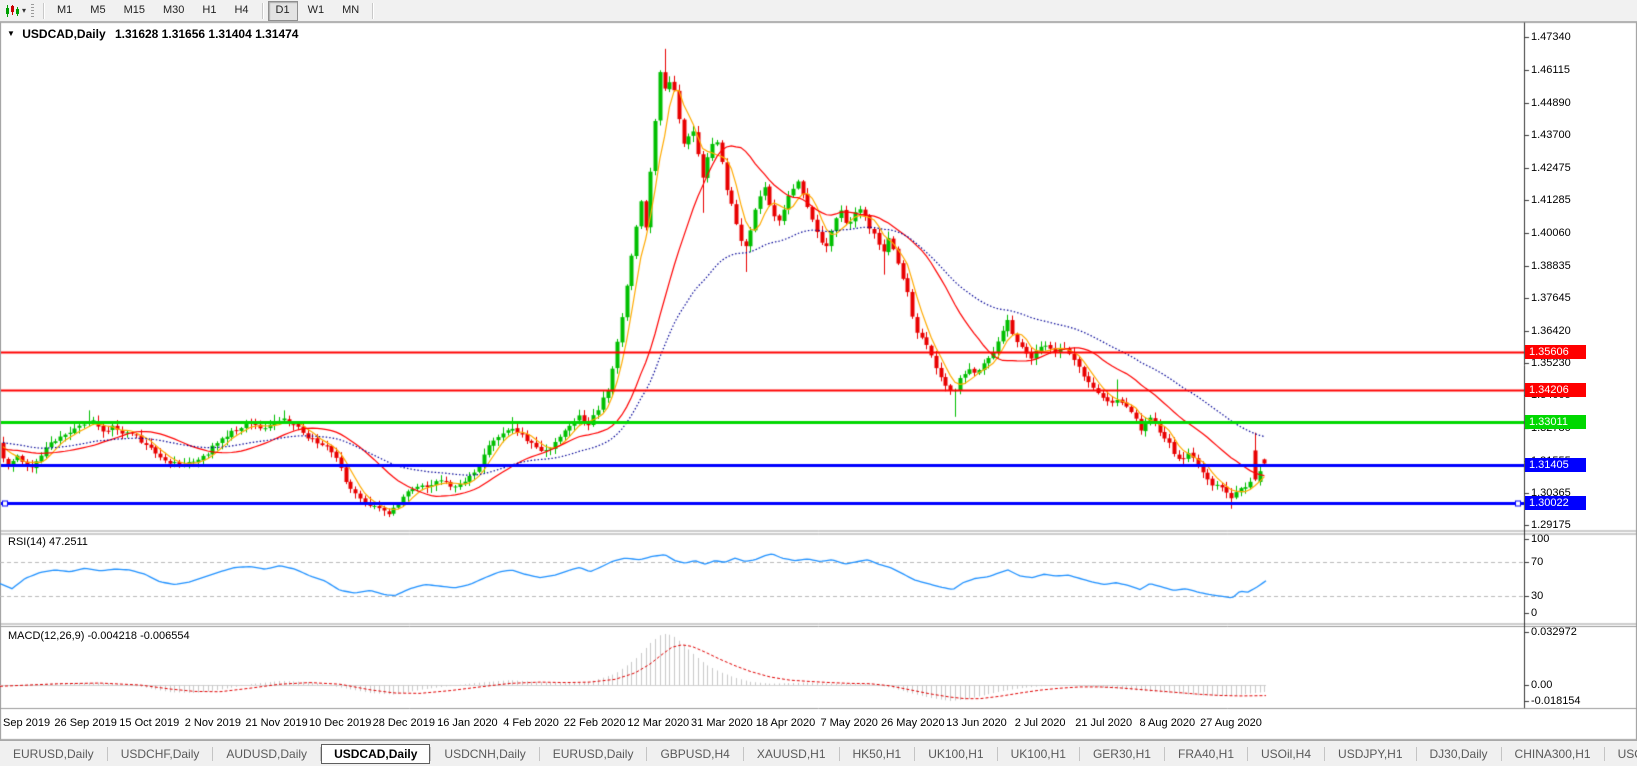  I want to click on price-axis-label: 1.29175, so click(1551, 525).